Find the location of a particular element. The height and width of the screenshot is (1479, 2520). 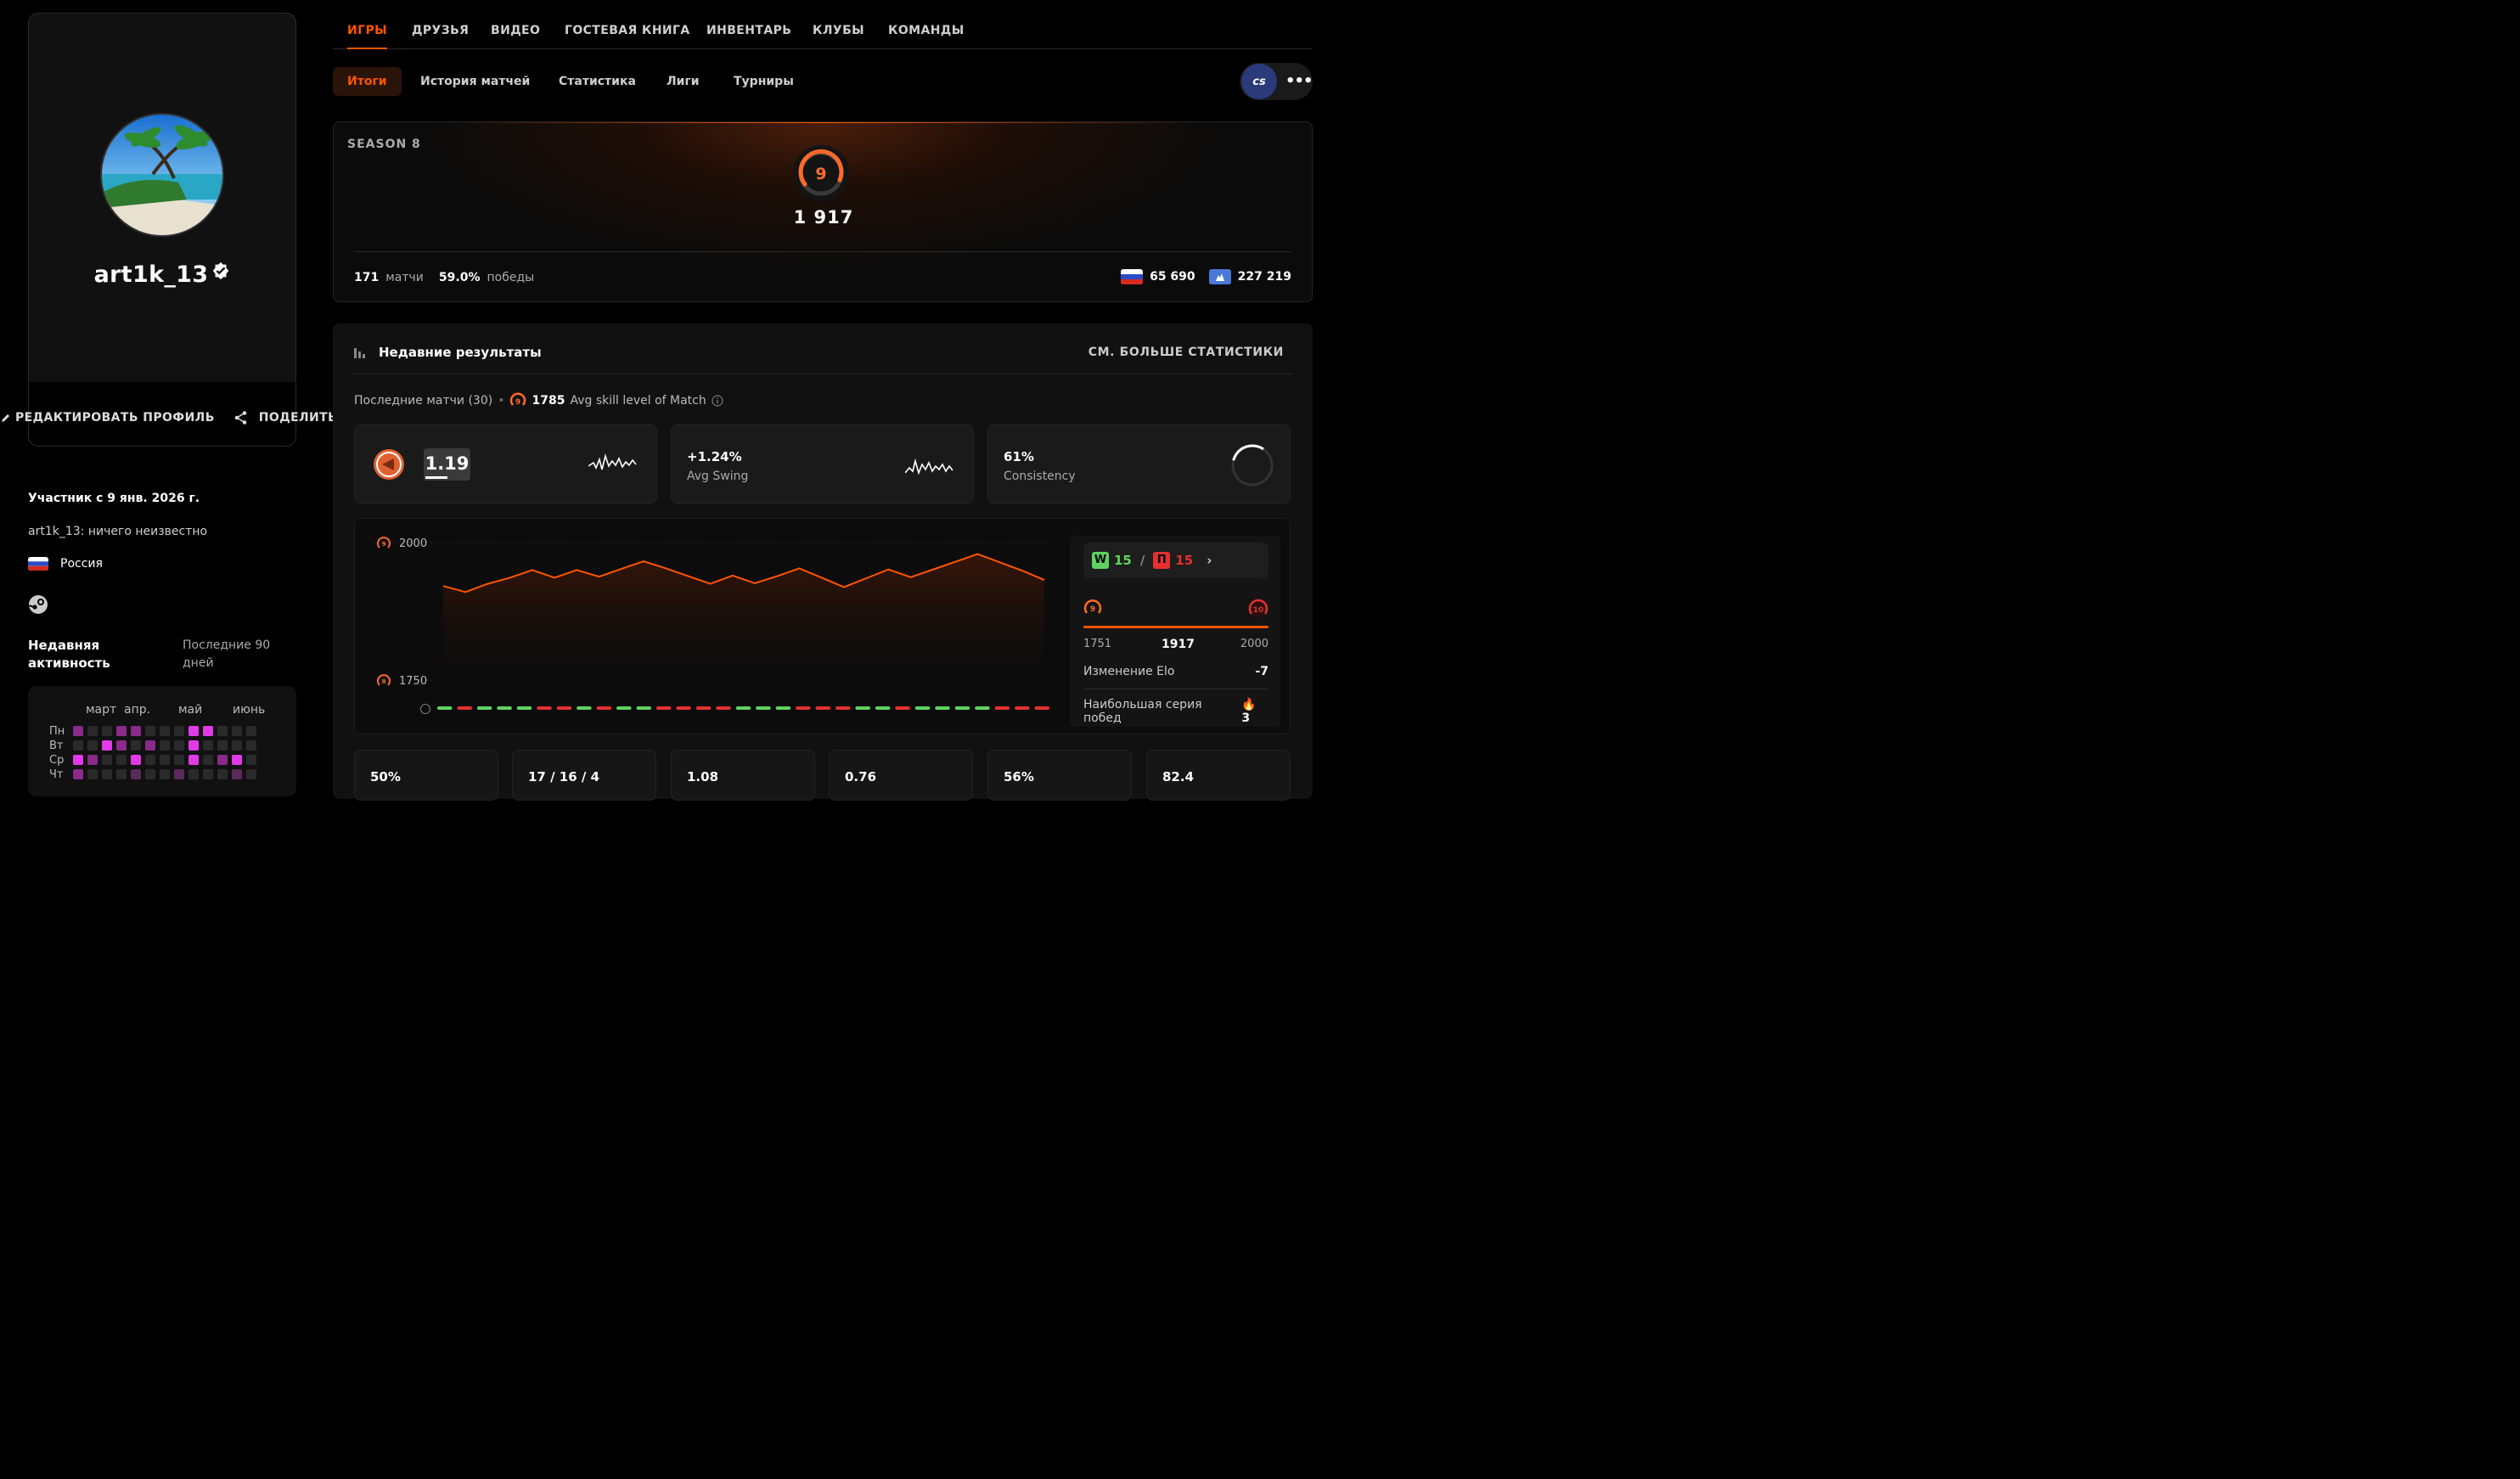

matches-count: 171 is located at coordinates (367, 277).